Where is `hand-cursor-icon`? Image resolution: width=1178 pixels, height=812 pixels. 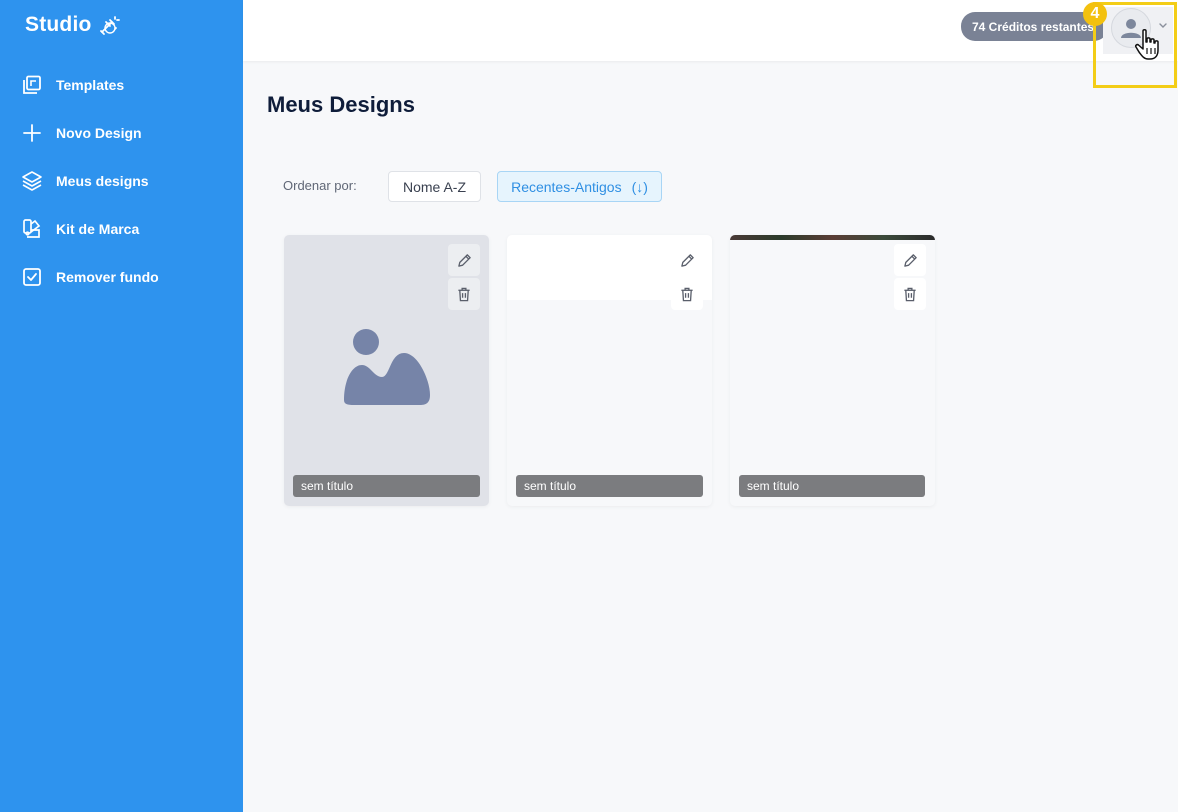
hand-cursor-icon is located at coordinates (1147, 44).